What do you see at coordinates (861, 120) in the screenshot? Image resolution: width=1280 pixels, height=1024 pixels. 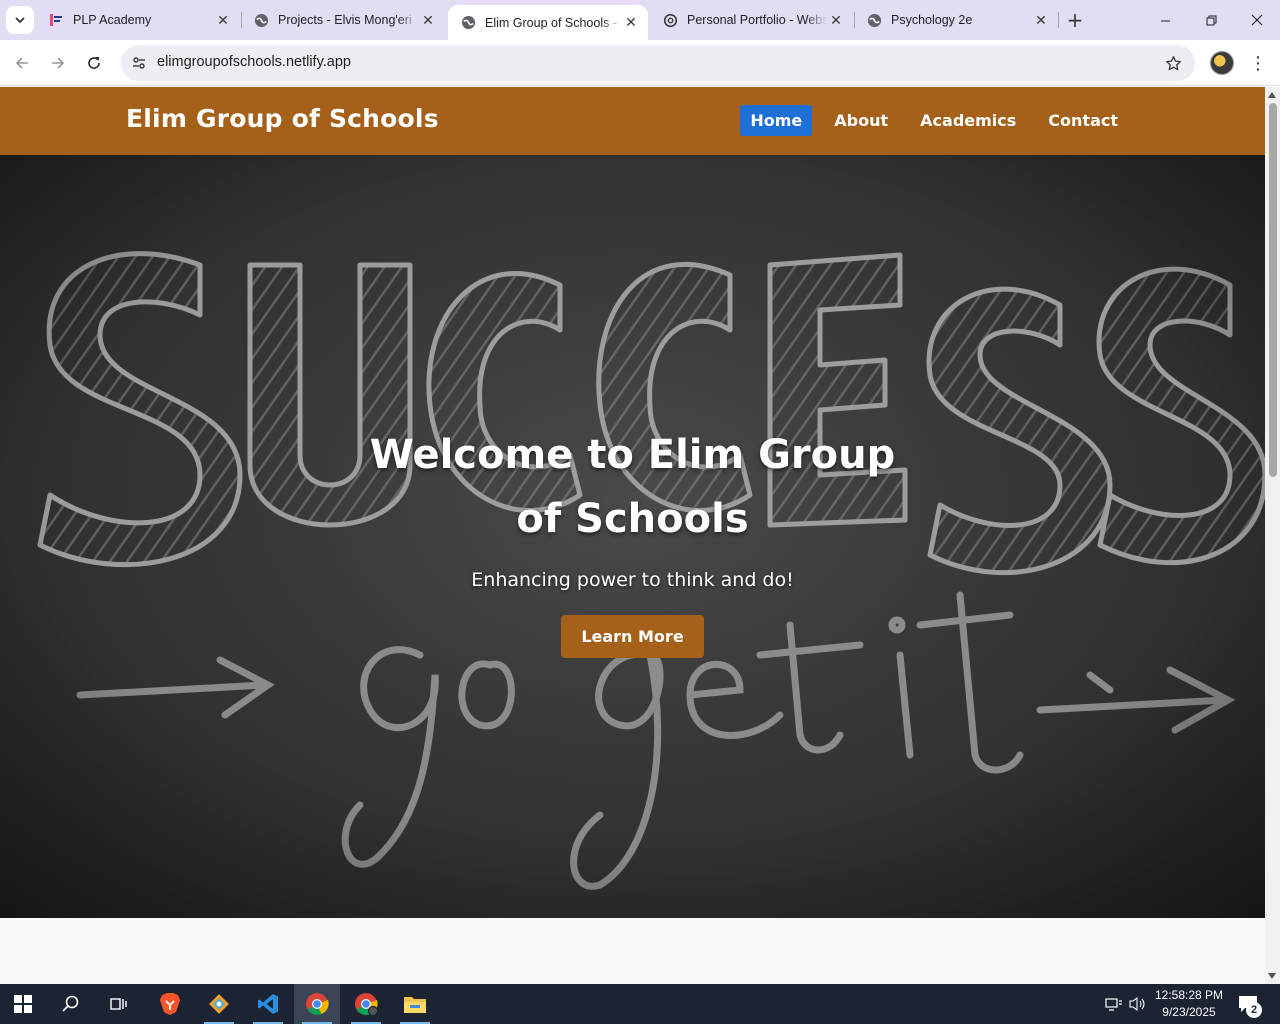 I see `nav-about-link: About` at bounding box center [861, 120].